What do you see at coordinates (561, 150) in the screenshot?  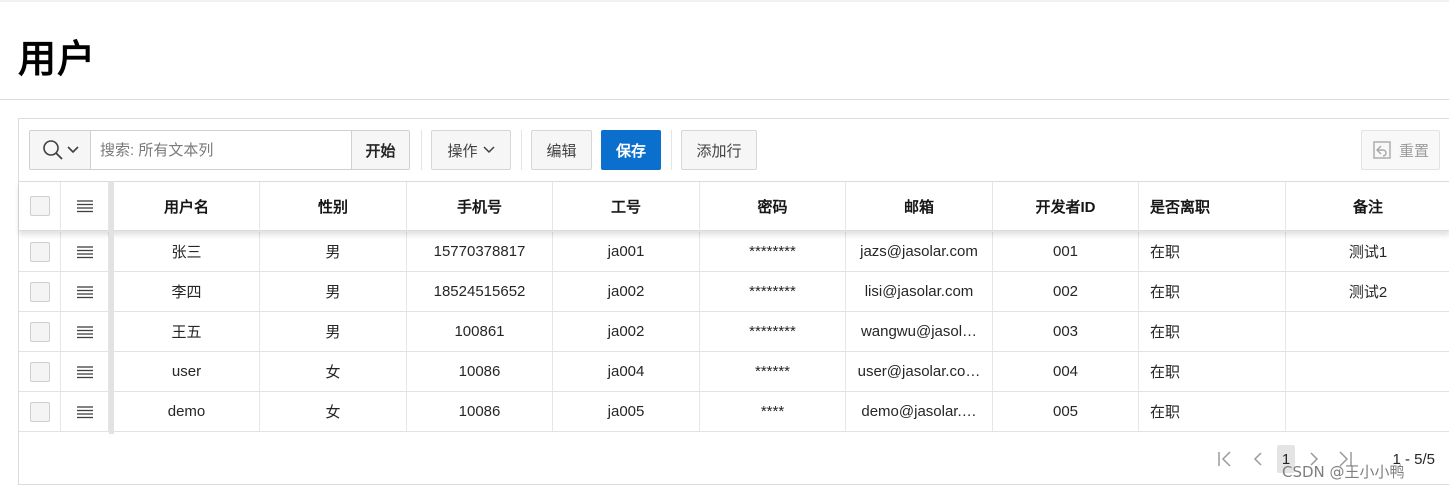 I see `edit-button: 编辑` at bounding box center [561, 150].